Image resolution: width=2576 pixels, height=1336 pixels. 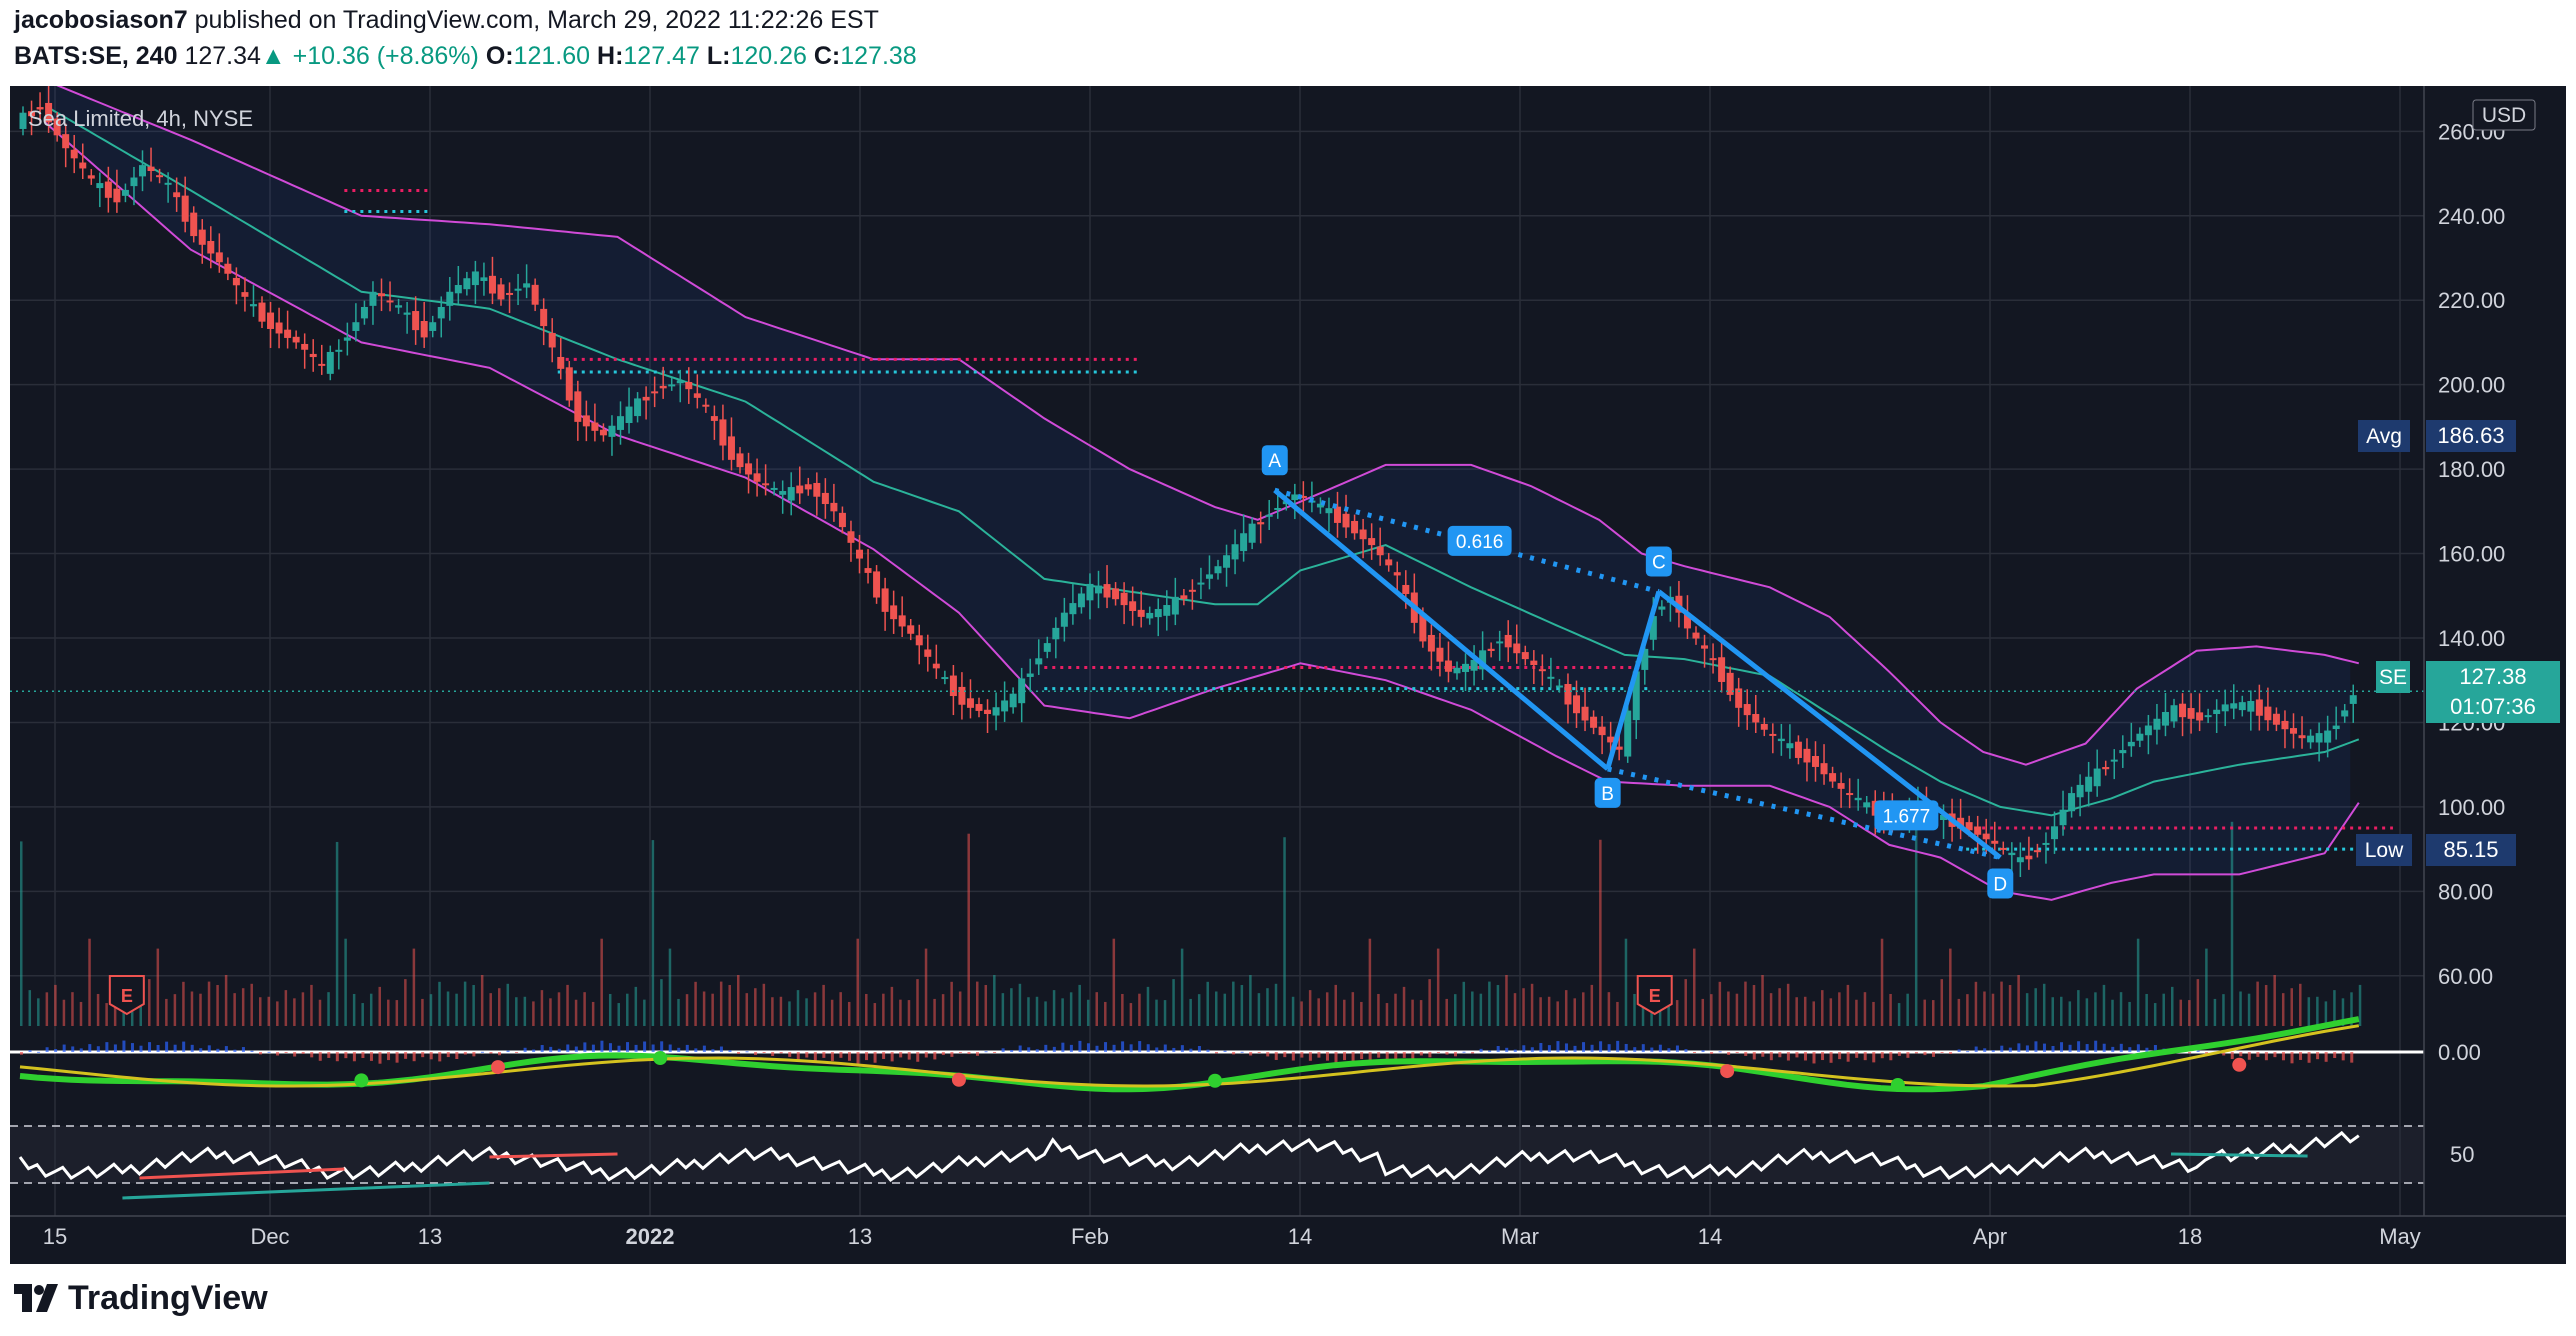 What do you see at coordinates (141, 1298) in the screenshot?
I see `tradingview-brand: TradingView` at bounding box center [141, 1298].